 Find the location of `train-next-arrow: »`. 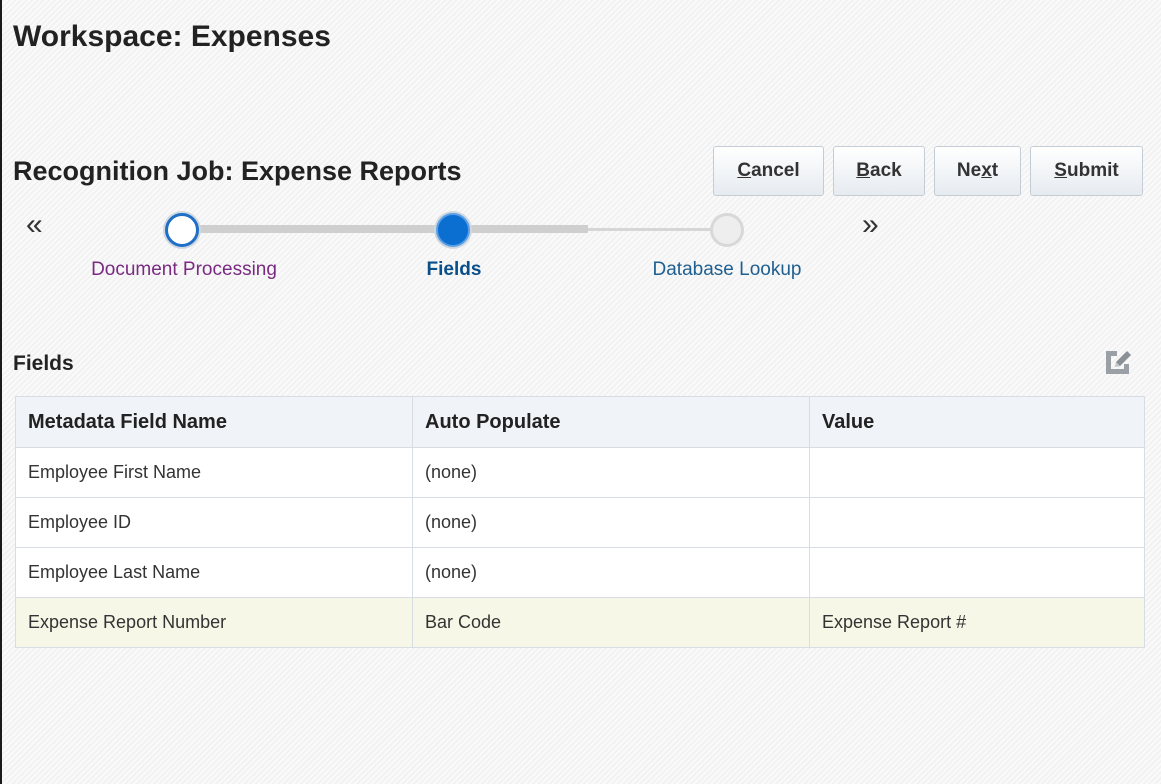

train-next-arrow: » is located at coordinates (870, 225).